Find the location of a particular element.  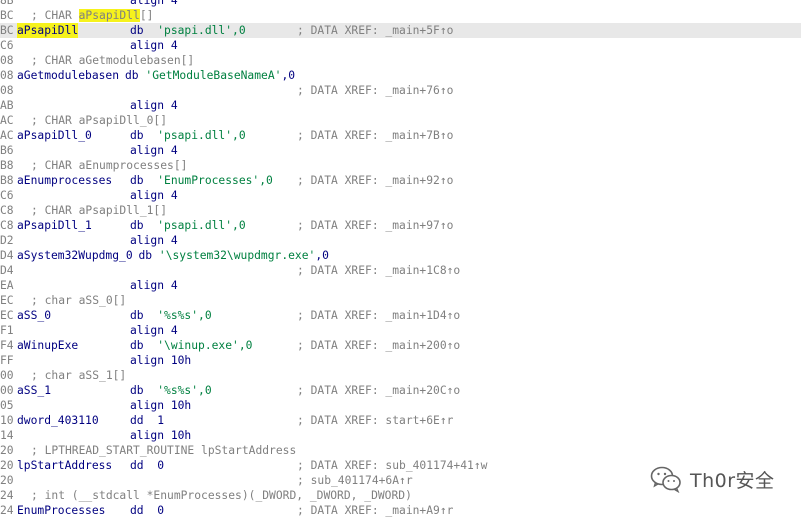

listing-row: 08 ; DATA XREF: _main+76↑o is located at coordinates (400, 90).